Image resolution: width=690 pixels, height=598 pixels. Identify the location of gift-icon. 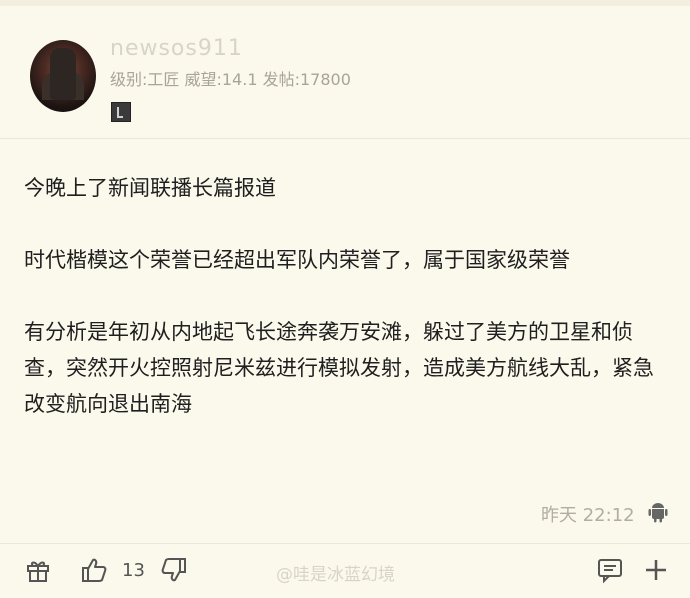
(38, 570).